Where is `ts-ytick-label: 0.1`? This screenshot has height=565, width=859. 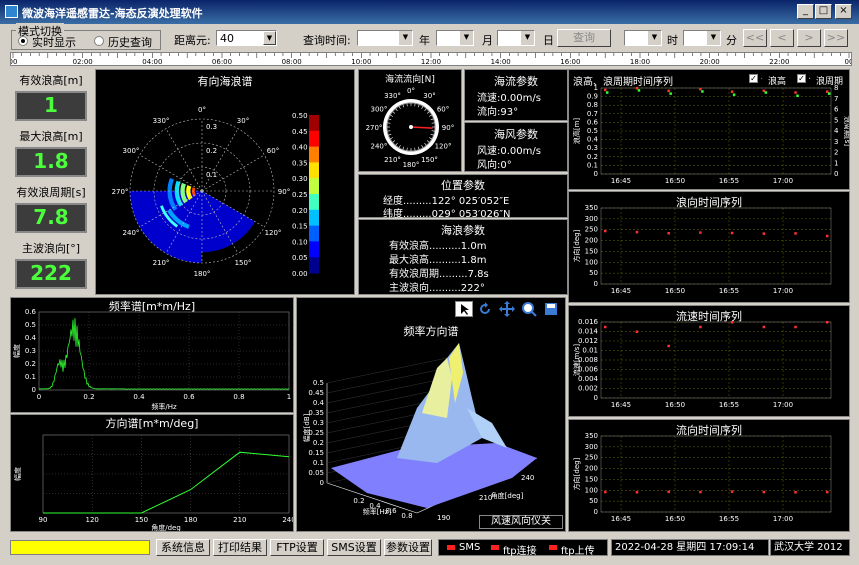
ts-ytick-label: 0.1 is located at coordinates (592, 165).